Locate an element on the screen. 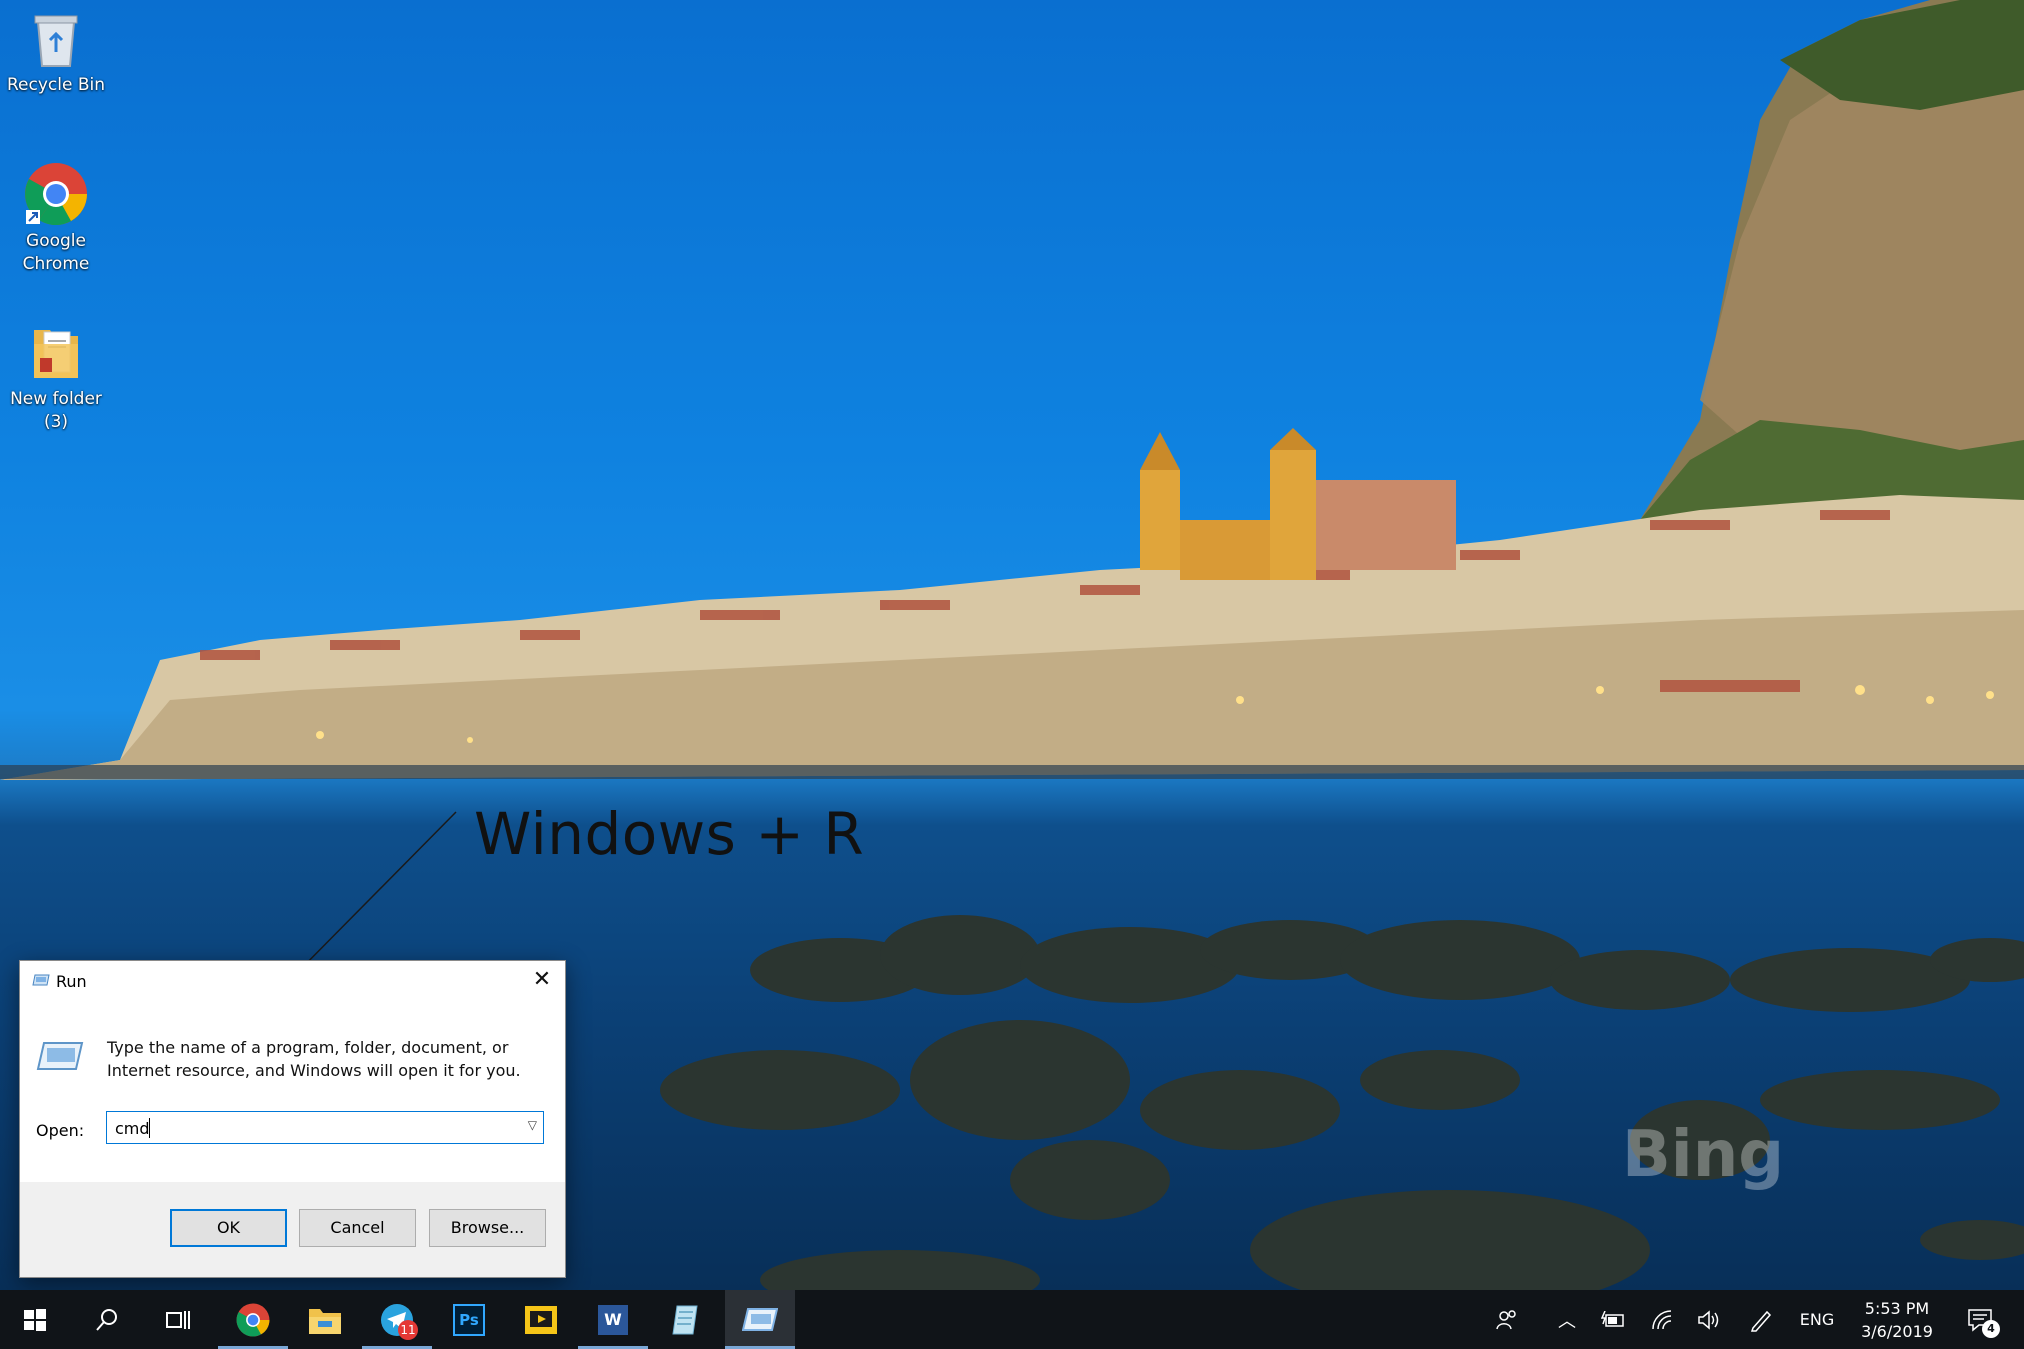  start-button is located at coordinates (35, 1319).